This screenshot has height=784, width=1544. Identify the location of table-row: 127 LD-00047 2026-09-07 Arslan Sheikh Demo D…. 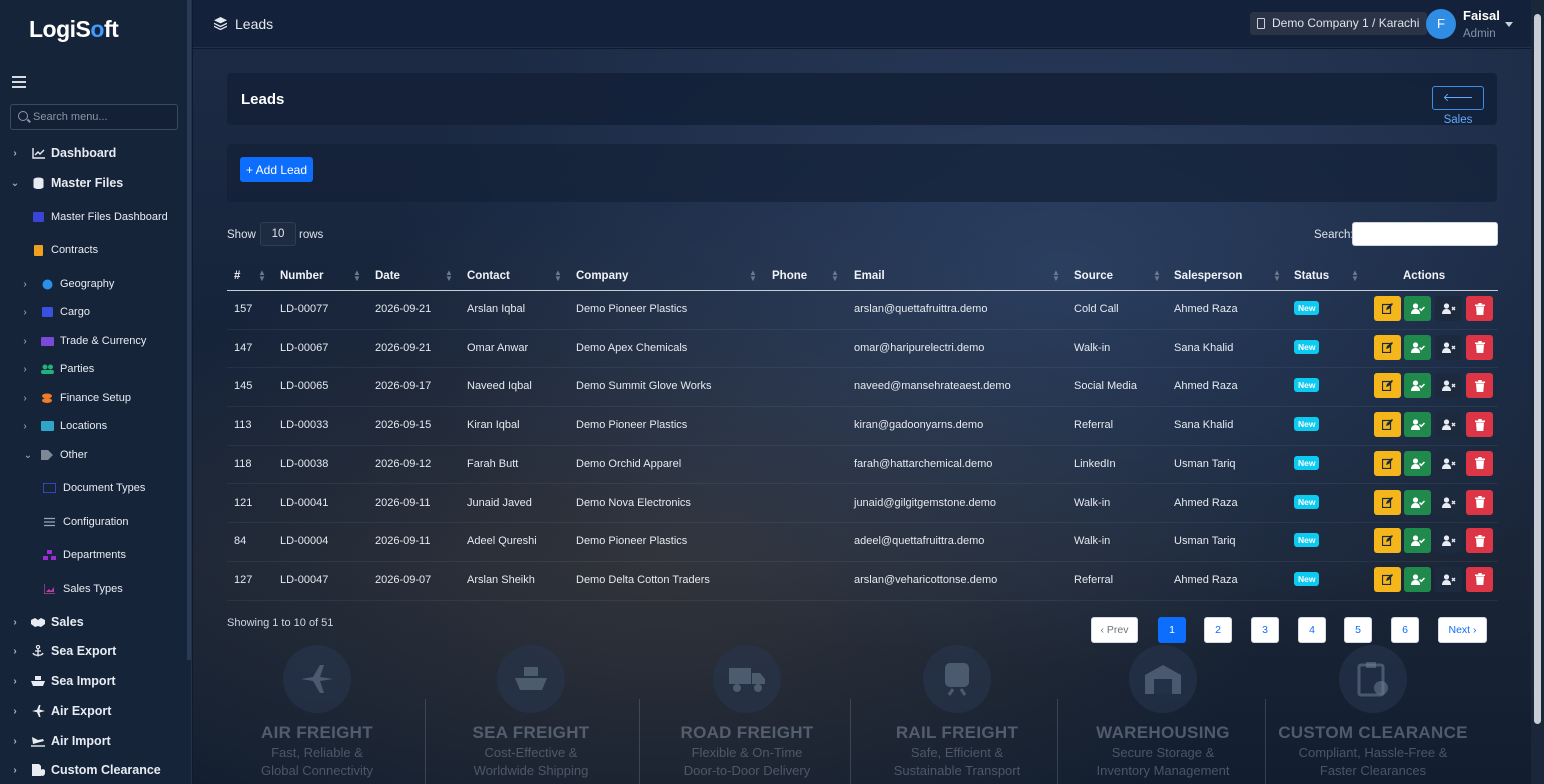
(862, 581).